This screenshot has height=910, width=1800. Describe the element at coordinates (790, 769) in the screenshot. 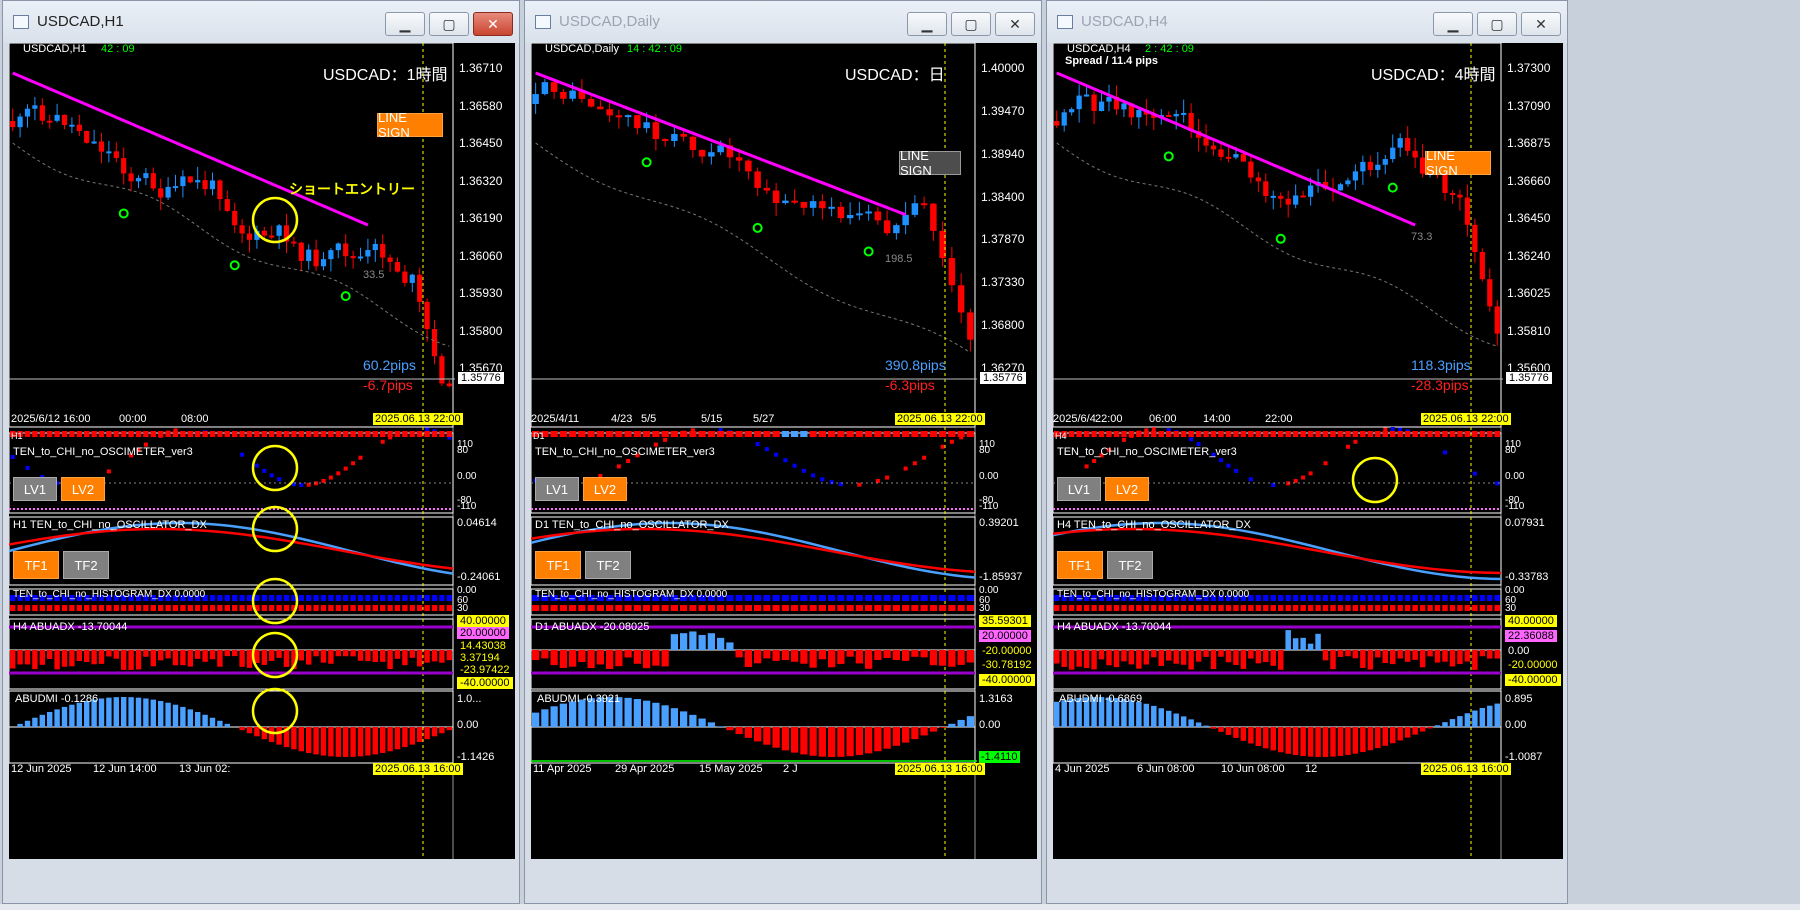

I see `bottom-time-tick: 2 J` at that location.